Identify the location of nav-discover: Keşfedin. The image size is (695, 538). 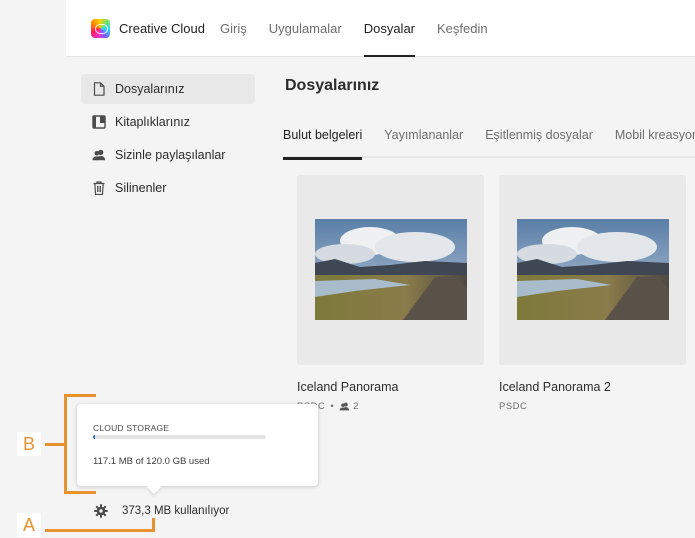
(462, 28).